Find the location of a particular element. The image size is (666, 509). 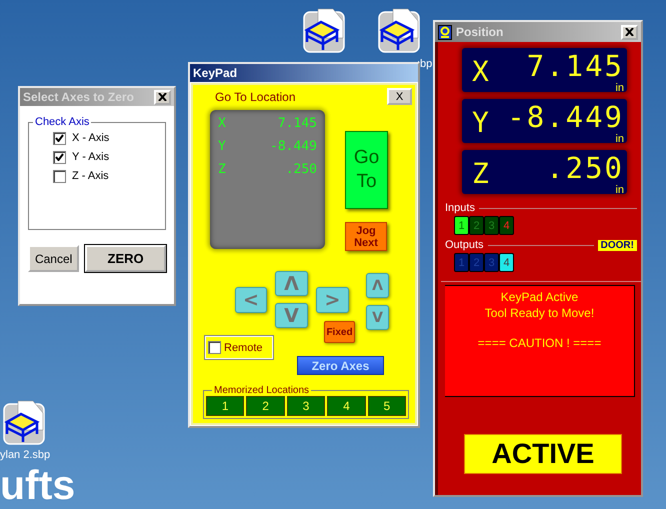

go-to-button: Go To is located at coordinates (366, 170).